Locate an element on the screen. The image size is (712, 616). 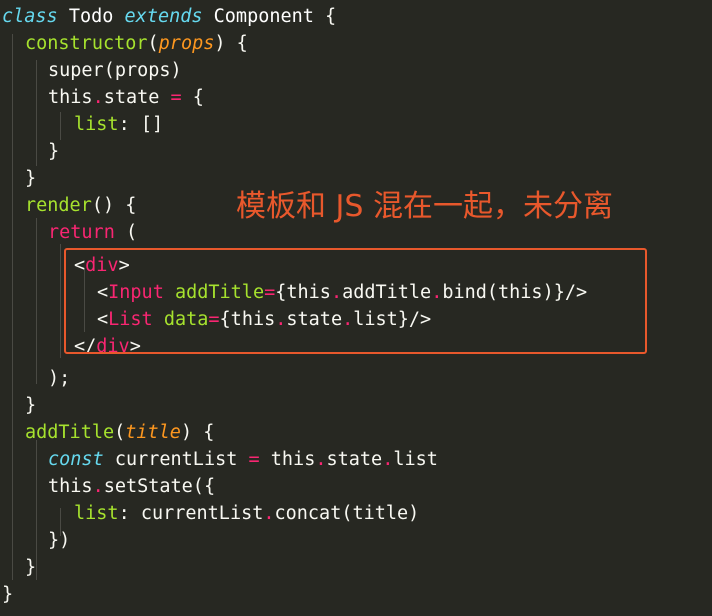
code-line-6: } is located at coordinates (53, 152).